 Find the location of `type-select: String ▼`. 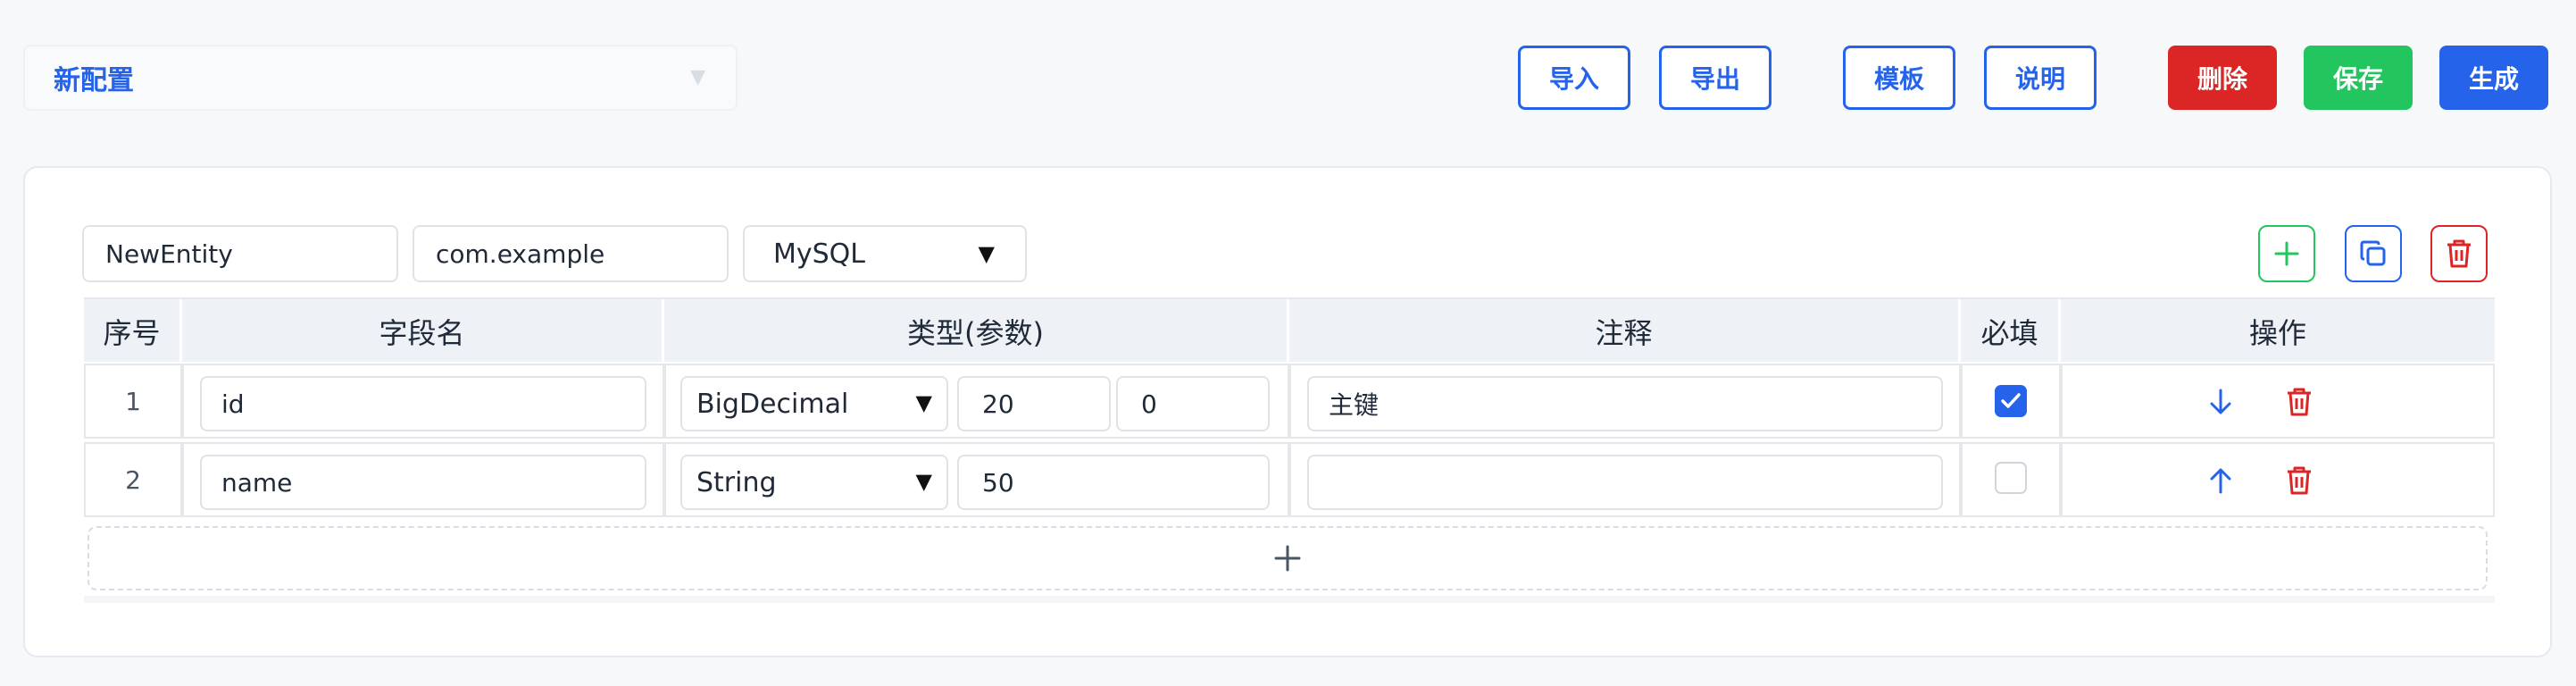

type-select: String ▼ is located at coordinates (814, 482).